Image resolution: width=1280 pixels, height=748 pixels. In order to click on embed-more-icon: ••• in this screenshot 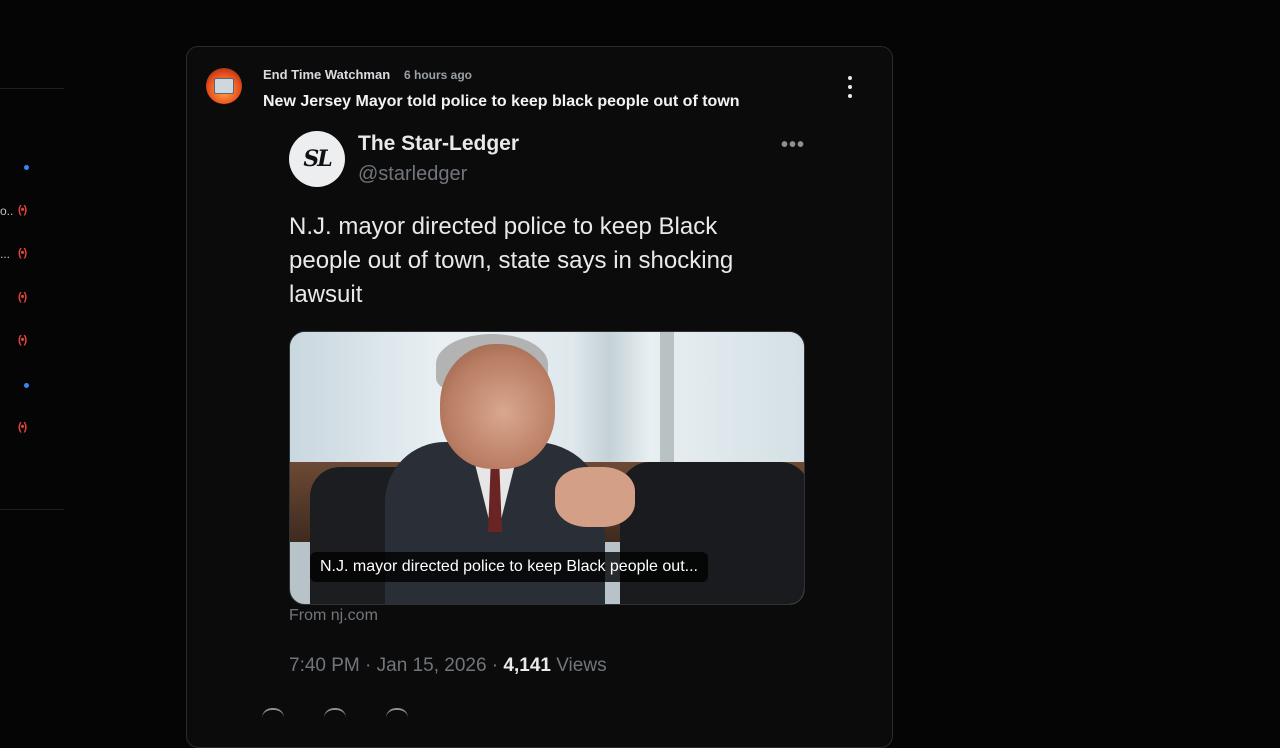, I will do `click(793, 145)`.